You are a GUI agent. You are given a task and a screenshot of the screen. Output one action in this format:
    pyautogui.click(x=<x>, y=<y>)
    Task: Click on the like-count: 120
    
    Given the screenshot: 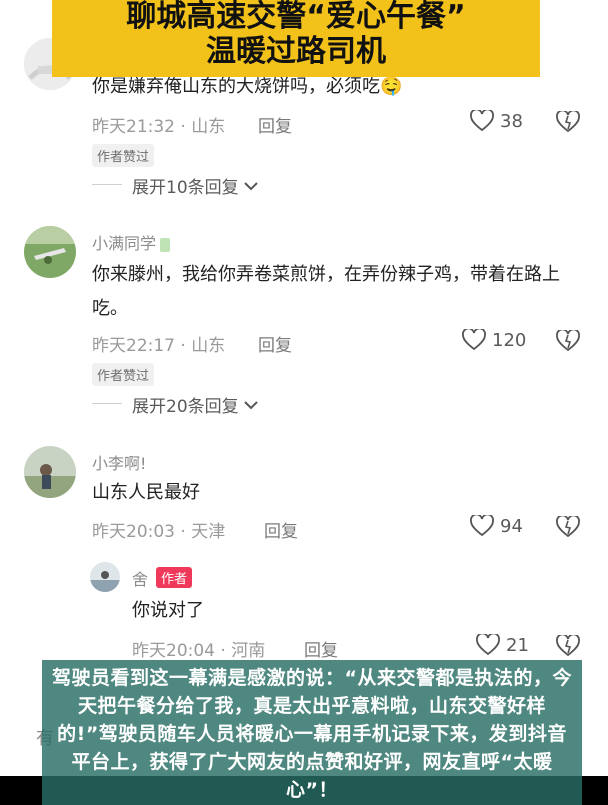 What is the action you would take?
    pyautogui.click(x=509, y=340)
    